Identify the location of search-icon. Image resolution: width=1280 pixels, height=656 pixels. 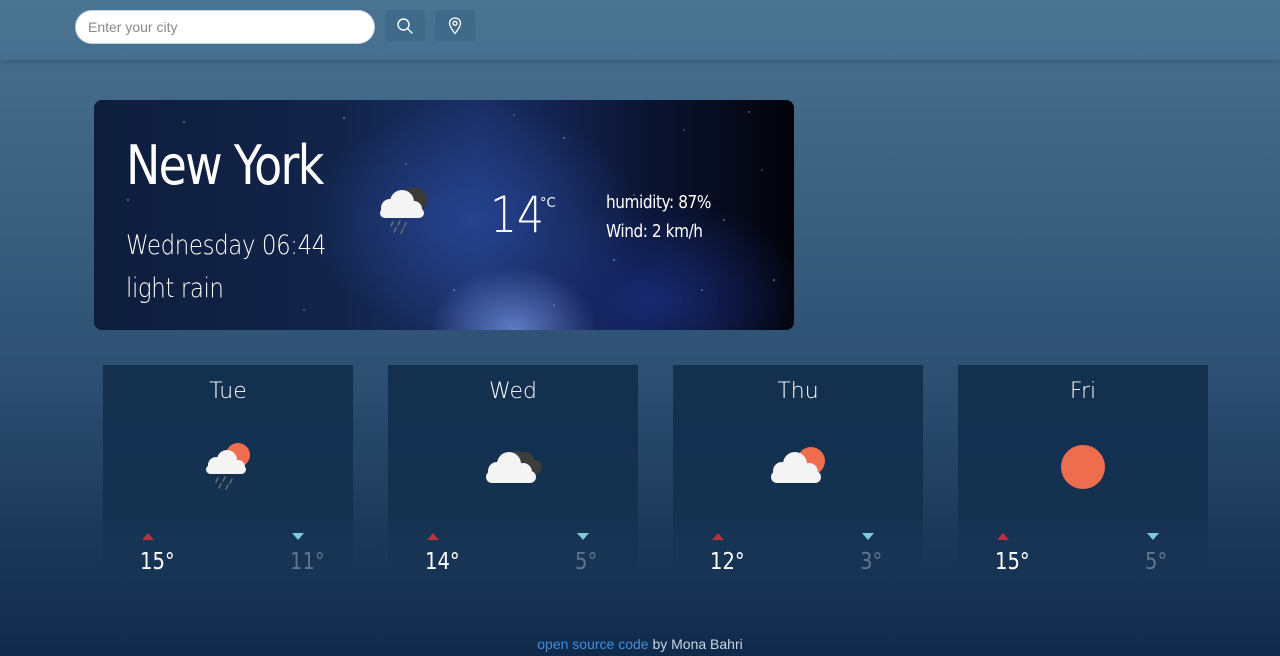
(405, 26).